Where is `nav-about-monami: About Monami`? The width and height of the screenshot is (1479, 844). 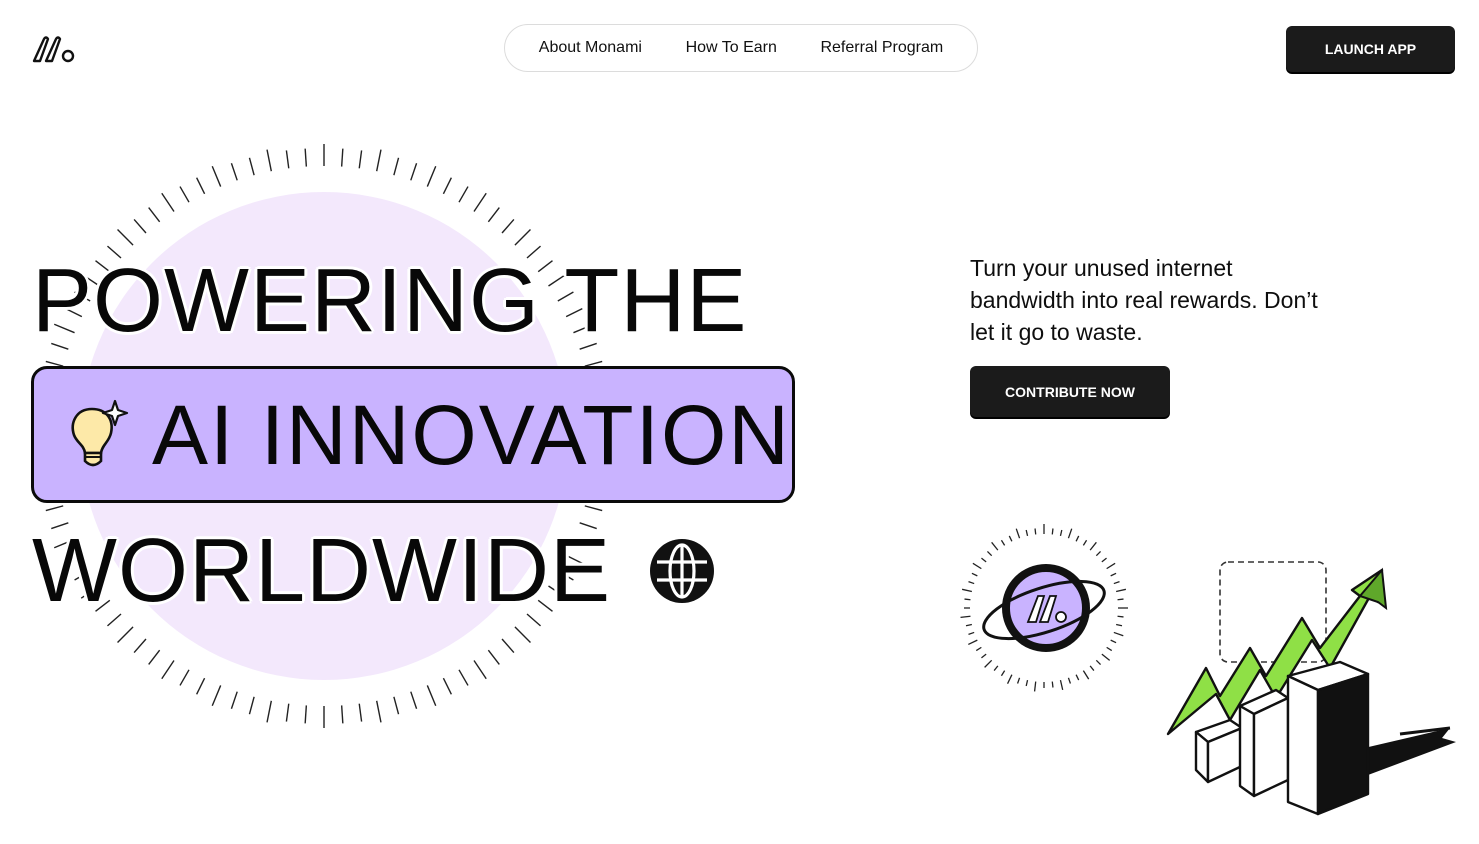
nav-about-monami: About Monami is located at coordinates (590, 48).